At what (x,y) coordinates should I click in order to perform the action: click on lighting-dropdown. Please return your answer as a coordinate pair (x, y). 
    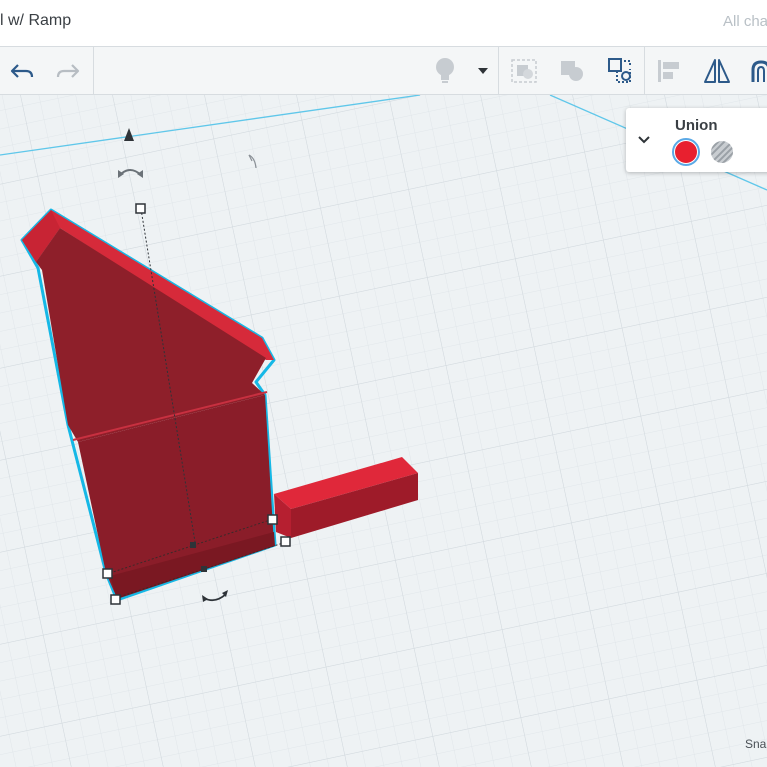
    Looking at the image, I should click on (483, 70).